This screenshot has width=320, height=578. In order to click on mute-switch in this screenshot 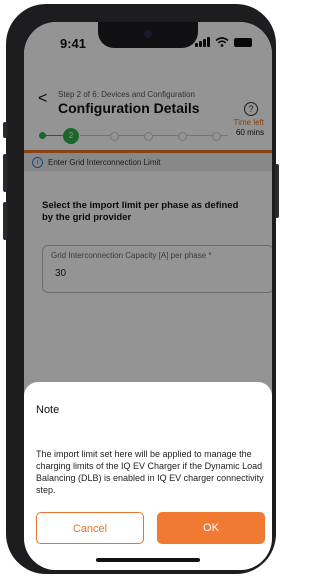, I will do `click(5, 130)`.